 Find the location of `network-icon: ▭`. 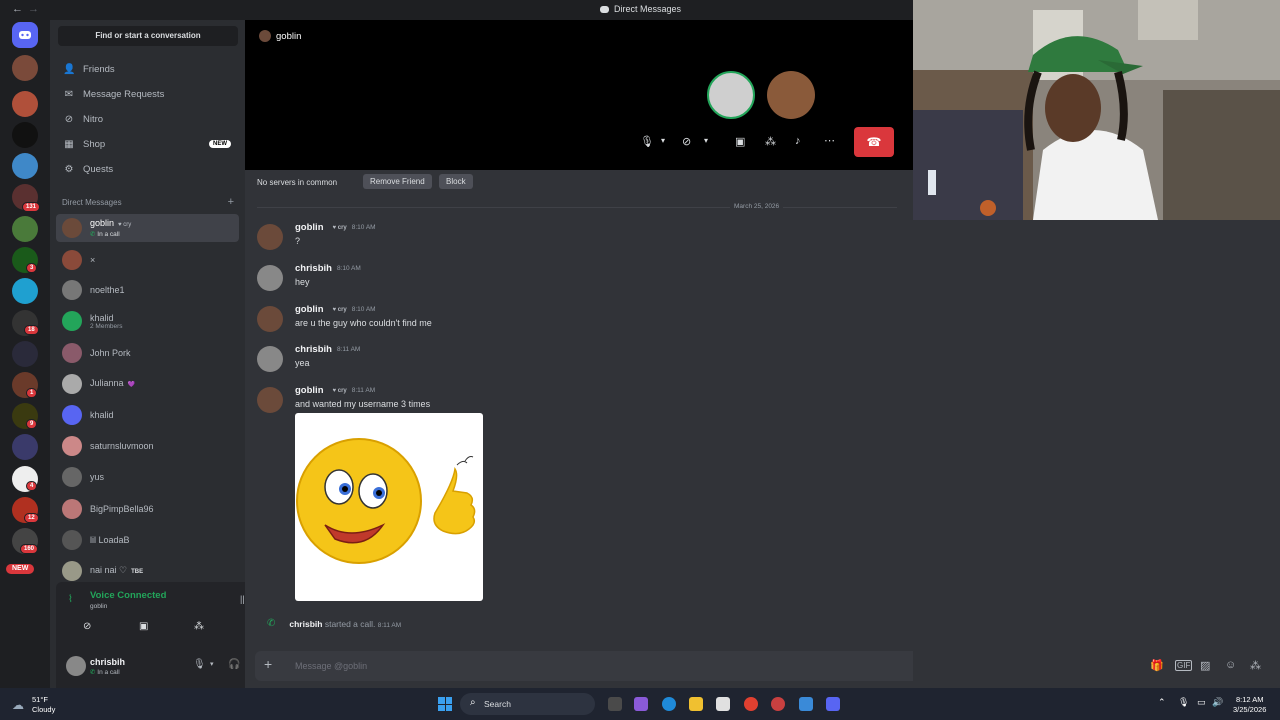

network-icon: ▭ is located at coordinates (1201, 702).